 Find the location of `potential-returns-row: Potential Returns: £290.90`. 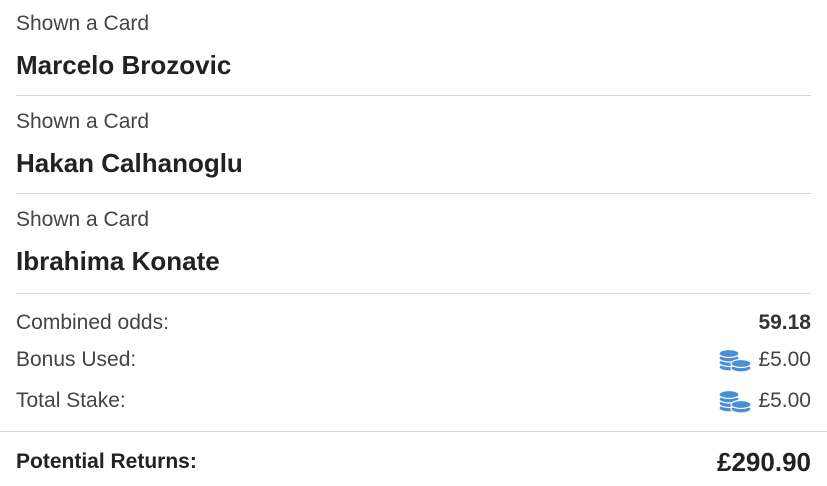

potential-returns-row: Potential Returns: £290.90 is located at coordinates (413, 462).